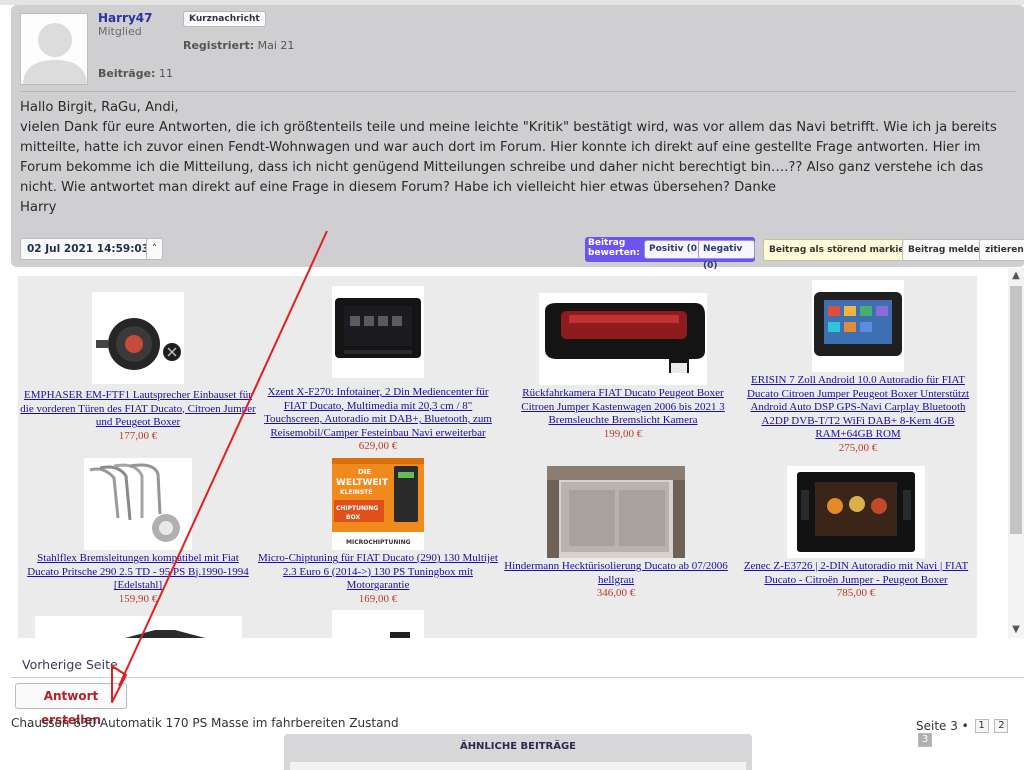 Image resolution: width=1024 pixels, height=770 pixels. What do you see at coordinates (357, 508) in the screenshot?
I see `chip-box-text: CHIPTUNING` at bounding box center [357, 508].